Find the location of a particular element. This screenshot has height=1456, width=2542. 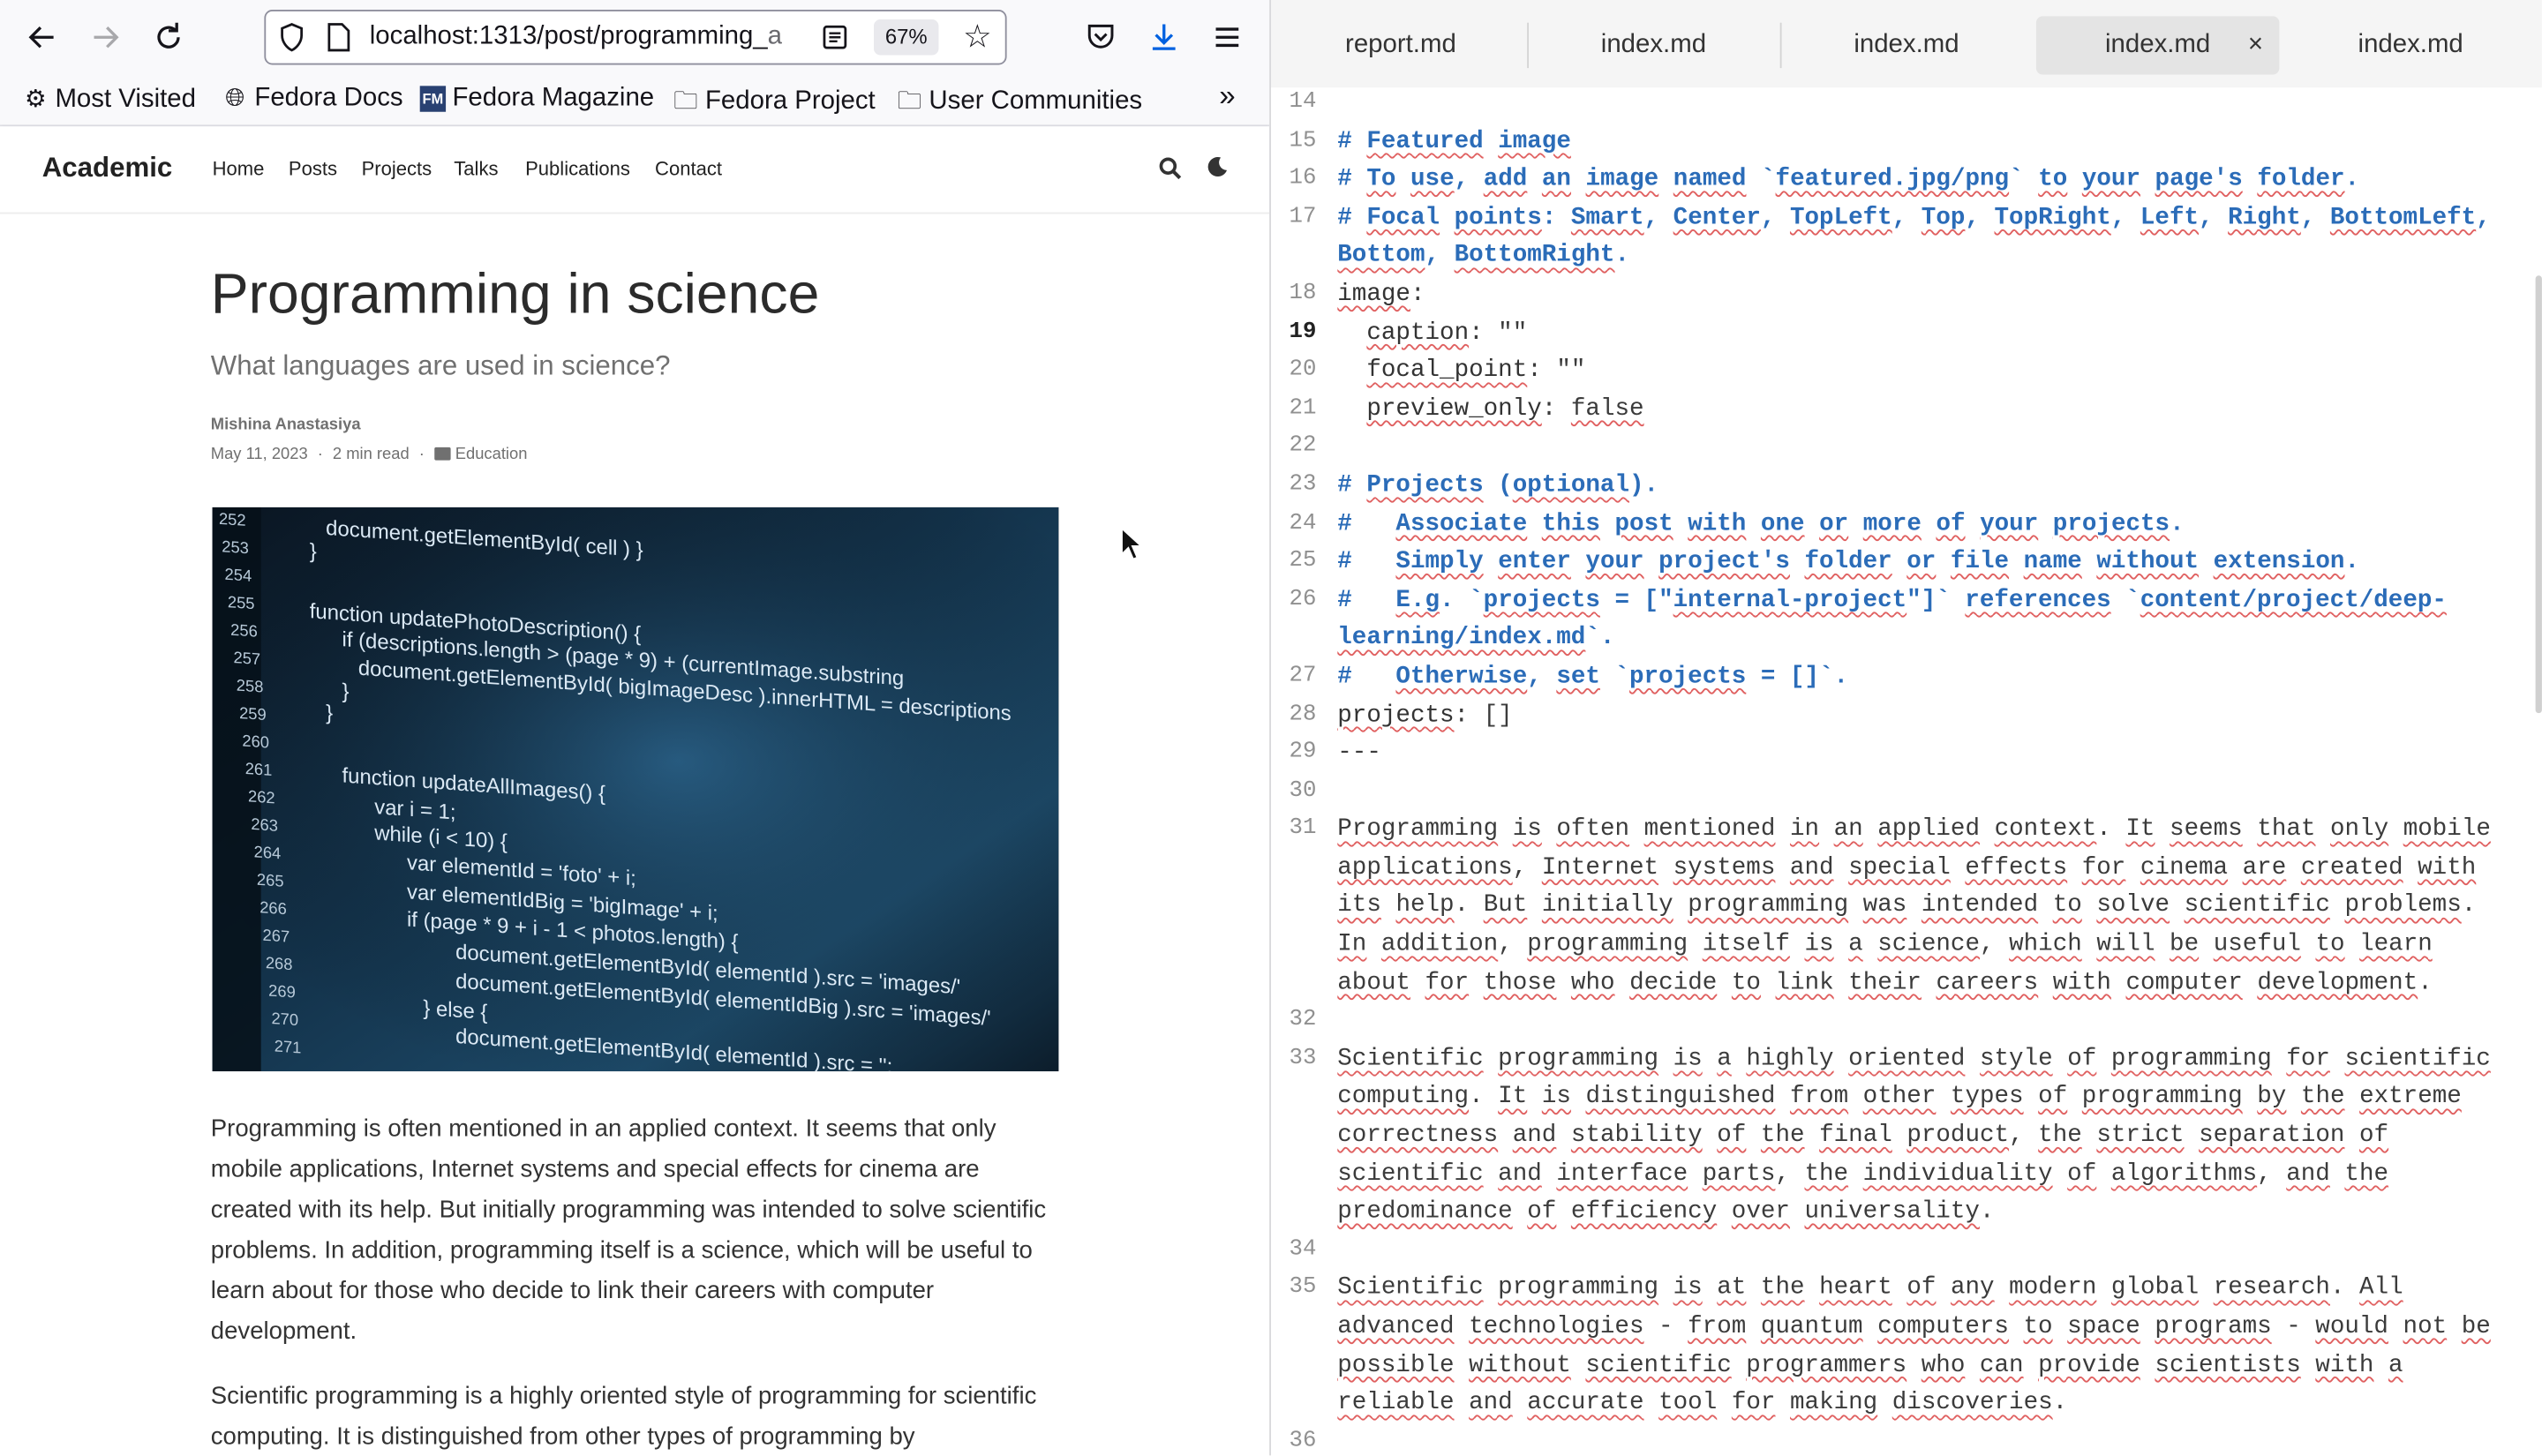

back-button is located at coordinates (42, 37).